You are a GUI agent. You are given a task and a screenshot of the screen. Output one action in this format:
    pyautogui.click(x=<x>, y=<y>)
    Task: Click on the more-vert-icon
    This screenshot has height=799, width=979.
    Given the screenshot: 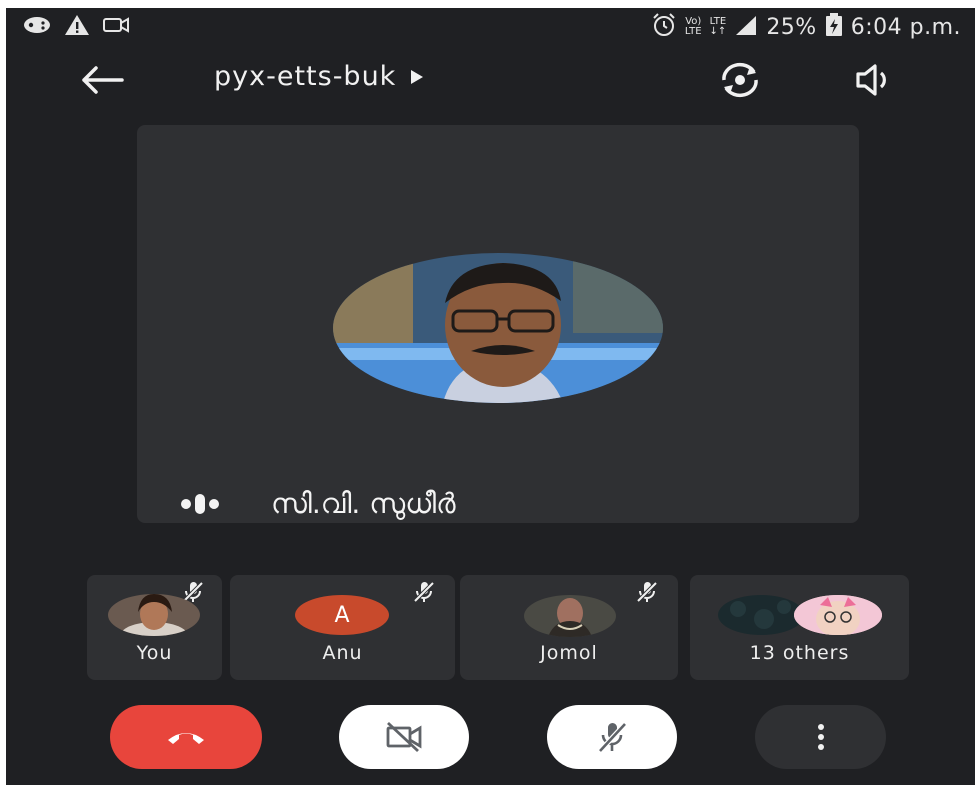 What is the action you would take?
    pyautogui.click(x=820, y=737)
    